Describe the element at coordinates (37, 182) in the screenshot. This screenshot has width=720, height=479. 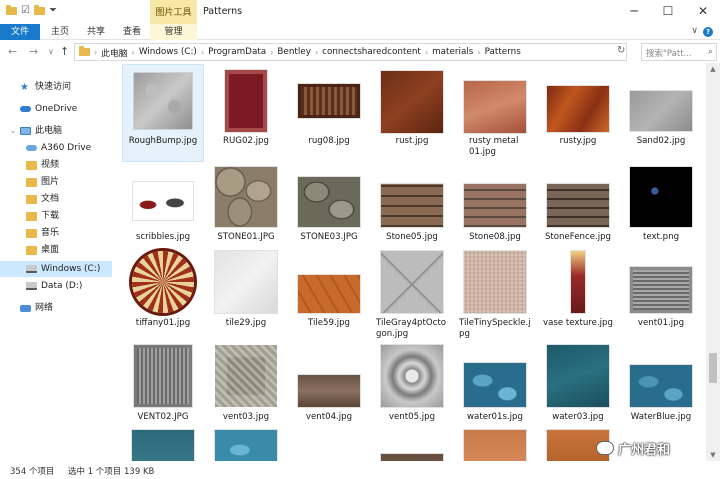
I see `nav-item-pictures: 图片` at that location.